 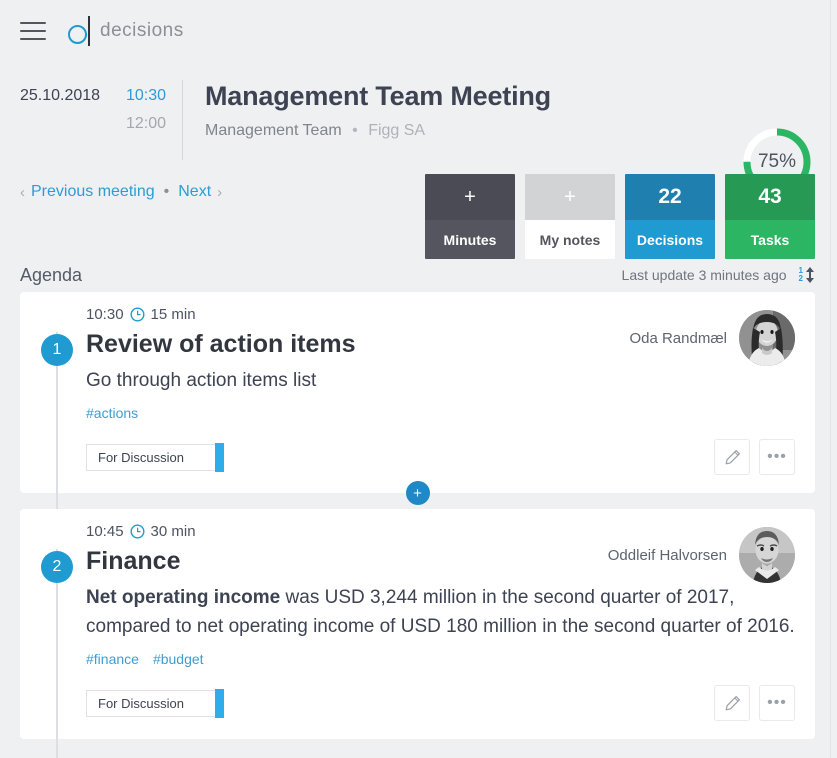 I want to click on sort-arrow-icon, so click(x=810, y=275).